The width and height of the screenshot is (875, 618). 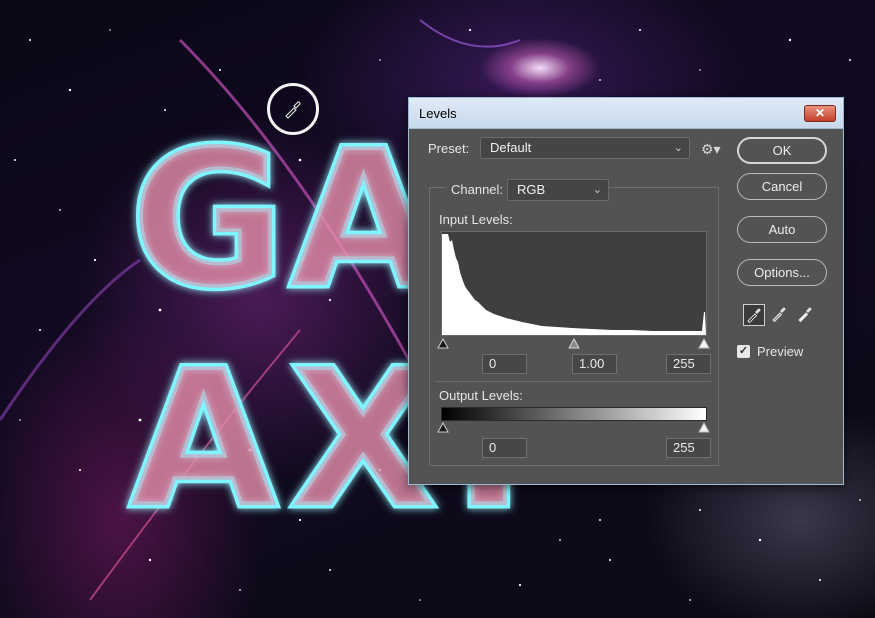 I want to click on divider, so click(x=573, y=381).